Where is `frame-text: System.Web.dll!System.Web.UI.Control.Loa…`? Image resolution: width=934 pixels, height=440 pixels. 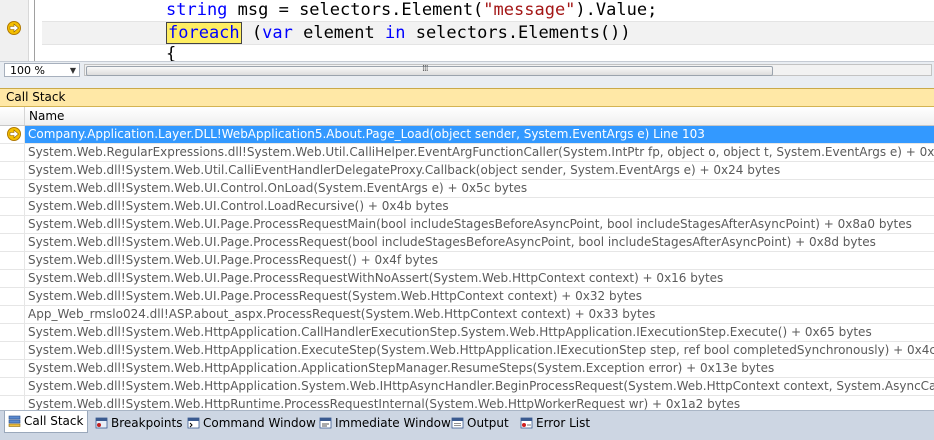
frame-text: System.Web.dll!System.Web.UI.Control.Loa… is located at coordinates (238, 206).